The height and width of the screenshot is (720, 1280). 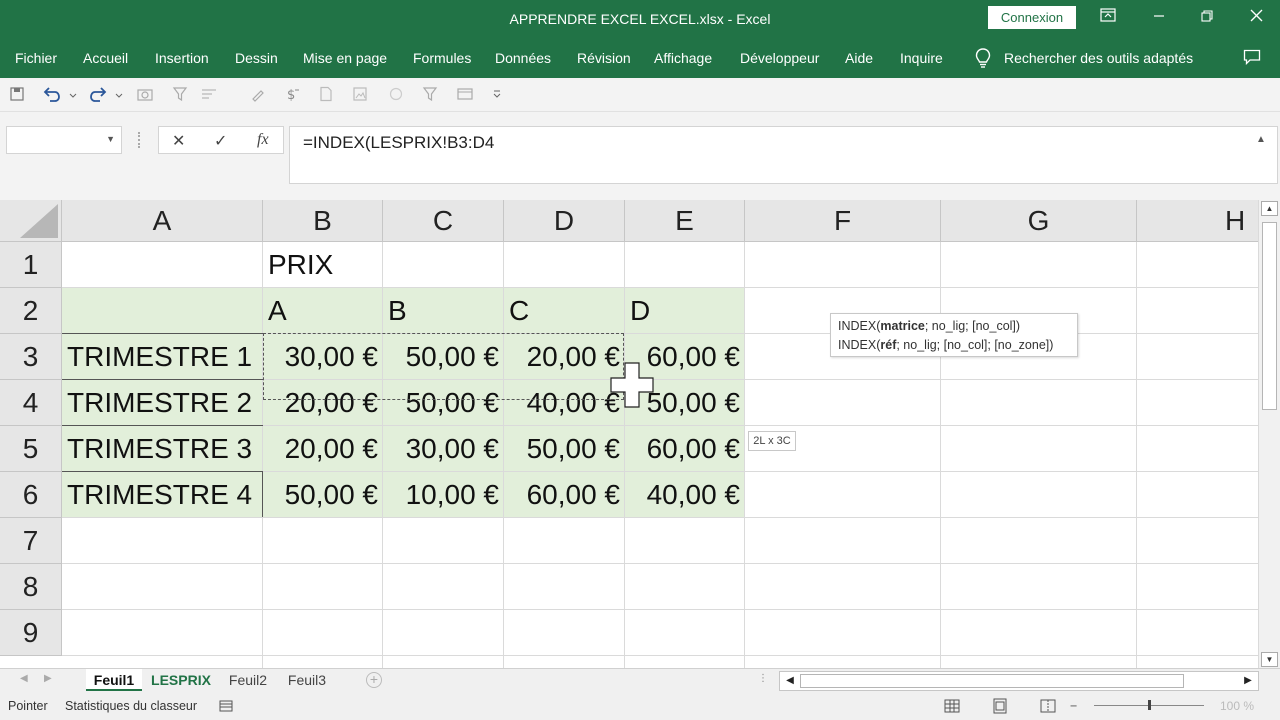 What do you see at coordinates (64, 140) in the screenshot?
I see `name-box: ▼` at bounding box center [64, 140].